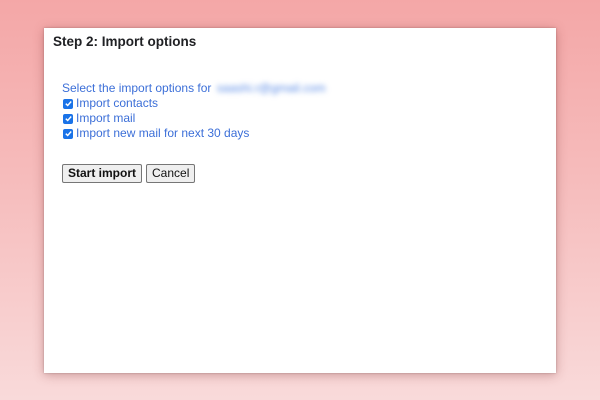 This screenshot has width=600, height=400. What do you see at coordinates (125, 41) in the screenshot?
I see `dialog-title: Step 2: Import options` at bounding box center [125, 41].